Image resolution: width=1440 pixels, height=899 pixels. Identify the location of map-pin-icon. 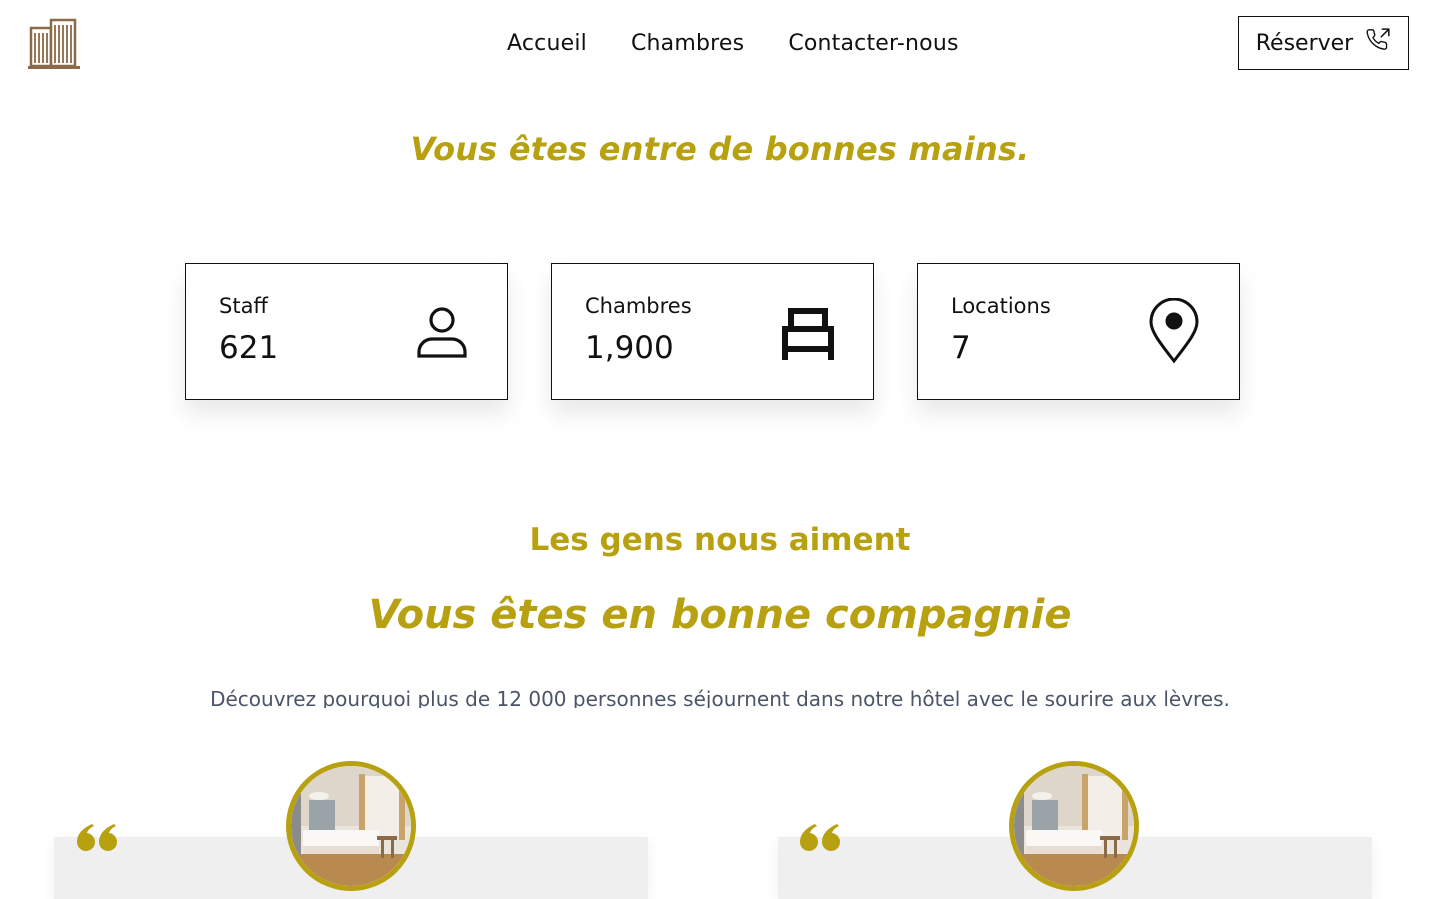
(1174, 331).